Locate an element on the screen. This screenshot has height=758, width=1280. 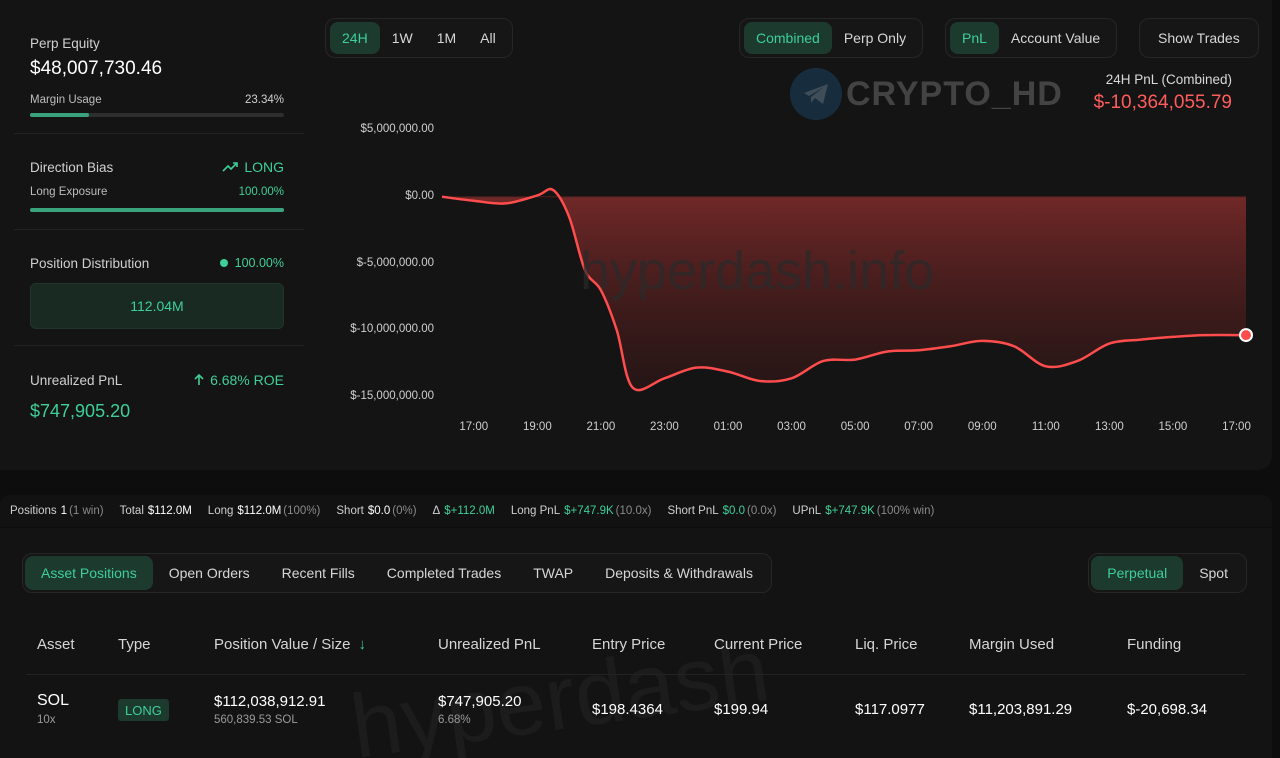
range-all-button: All is located at coordinates (488, 38).